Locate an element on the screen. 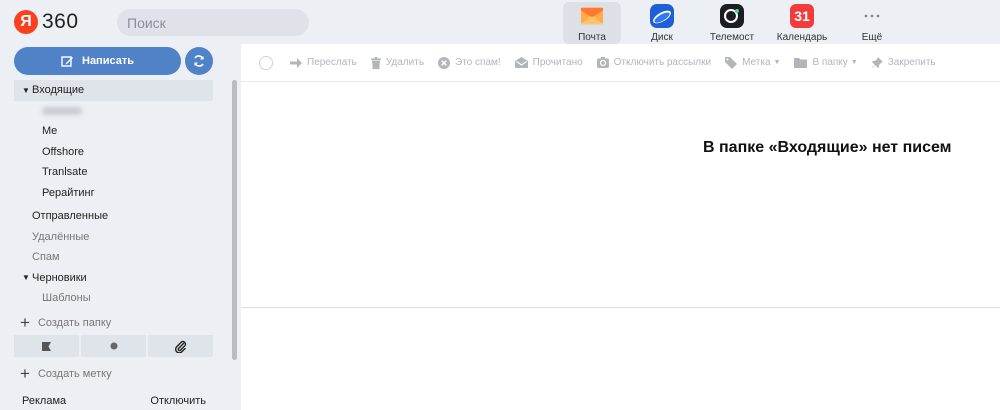 The width and height of the screenshot is (1000, 410). folder-spam: Спам is located at coordinates (113, 257).